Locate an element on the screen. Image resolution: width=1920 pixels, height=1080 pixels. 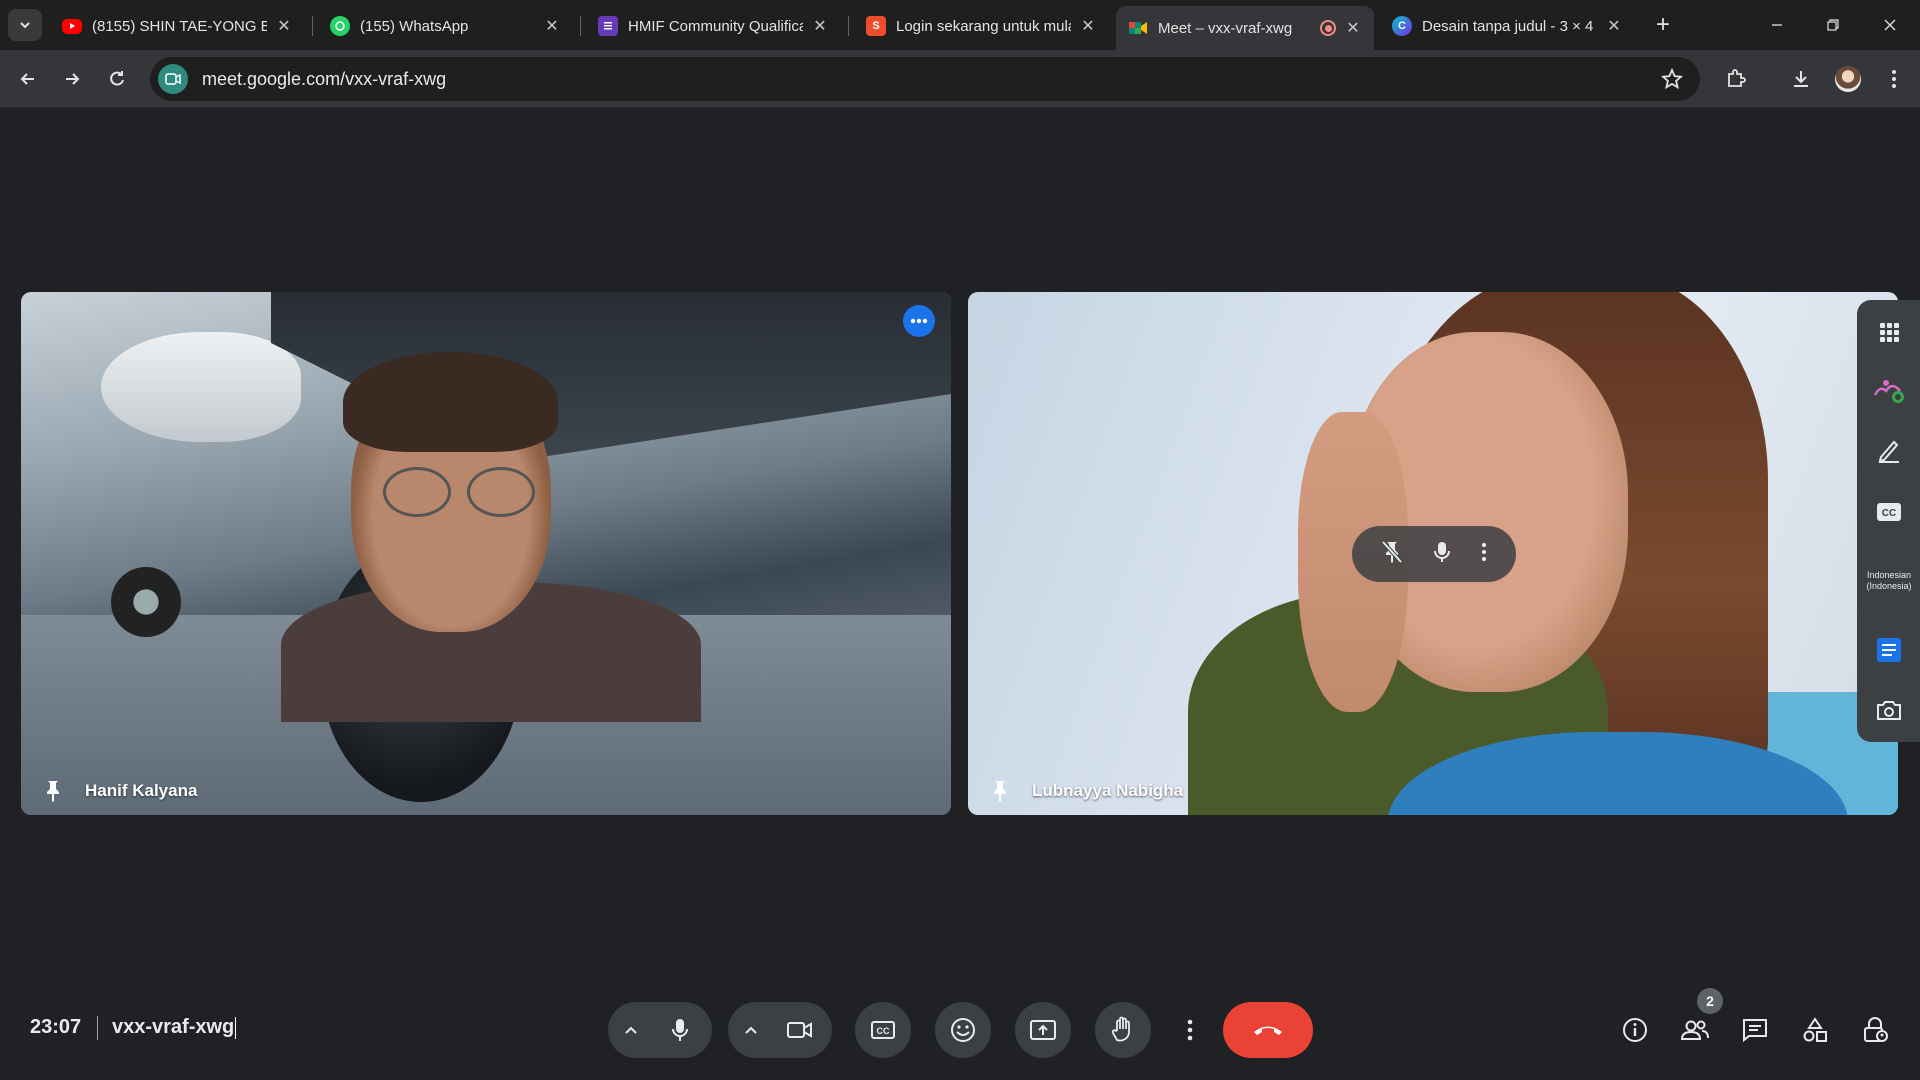
tab-title: HMIF Community Qualifica is located at coordinates (715, 26).